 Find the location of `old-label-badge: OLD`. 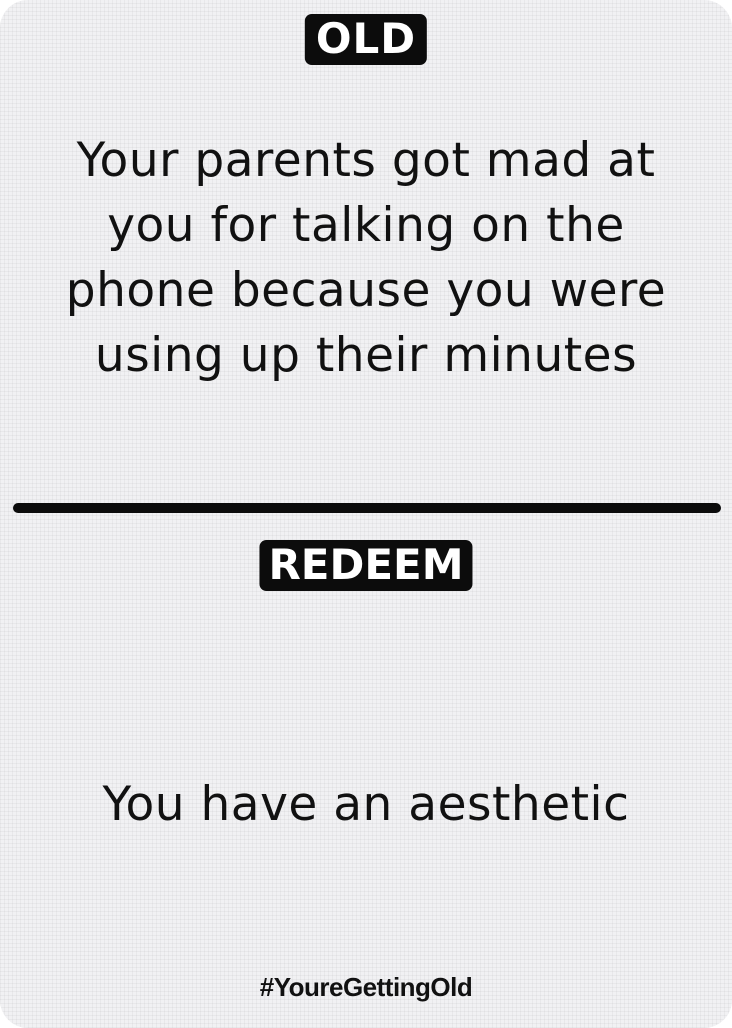

old-label-badge: OLD is located at coordinates (366, 39).